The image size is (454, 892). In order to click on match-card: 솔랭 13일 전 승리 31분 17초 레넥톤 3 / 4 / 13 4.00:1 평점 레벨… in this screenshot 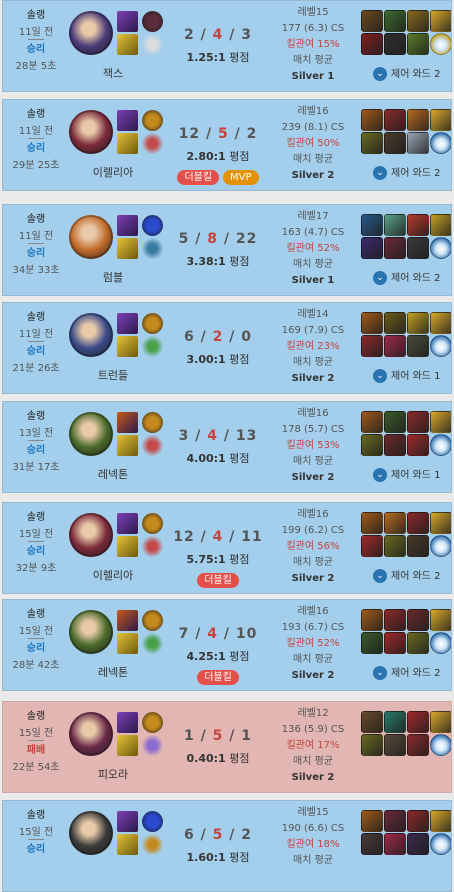, I will do `click(227, 447)`.